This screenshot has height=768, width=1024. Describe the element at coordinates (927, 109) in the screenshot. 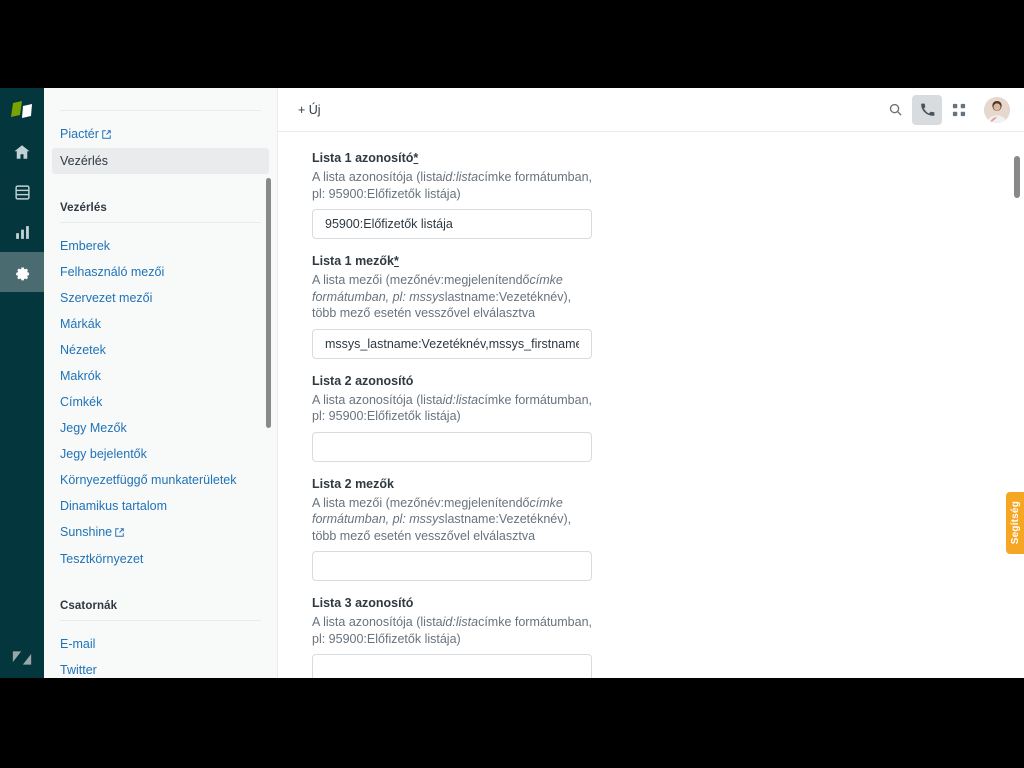

I see `talk-phone-icon` at that location.